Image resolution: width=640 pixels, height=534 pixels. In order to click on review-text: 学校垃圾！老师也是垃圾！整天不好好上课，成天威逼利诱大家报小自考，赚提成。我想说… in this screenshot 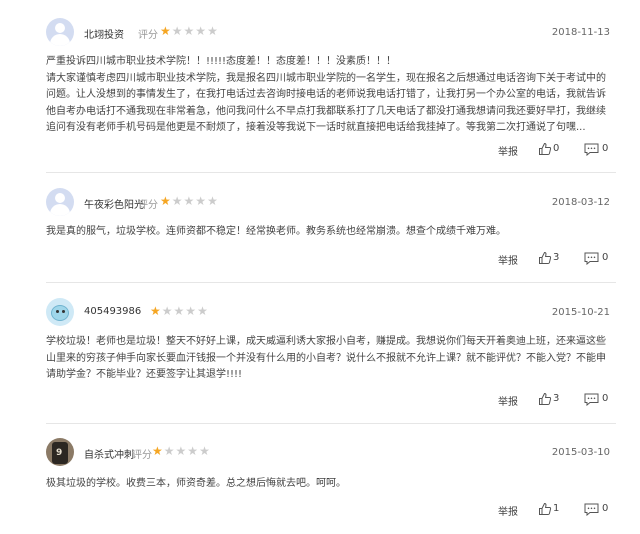, I will do `click(326, 358)`.